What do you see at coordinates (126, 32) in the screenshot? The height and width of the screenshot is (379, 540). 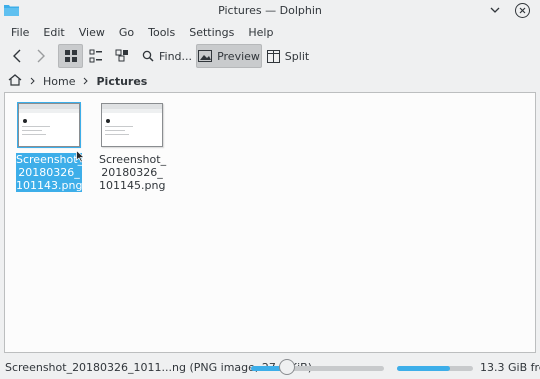 I see `menu-go: Go` at bounding box center [126, 32].